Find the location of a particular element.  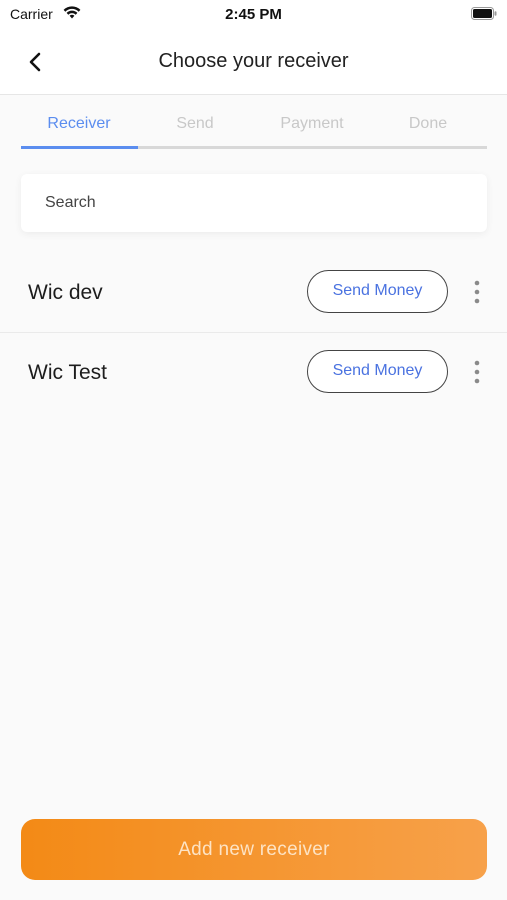

add-receiver-button: Add new receiver is located at coordinates (254, 849).